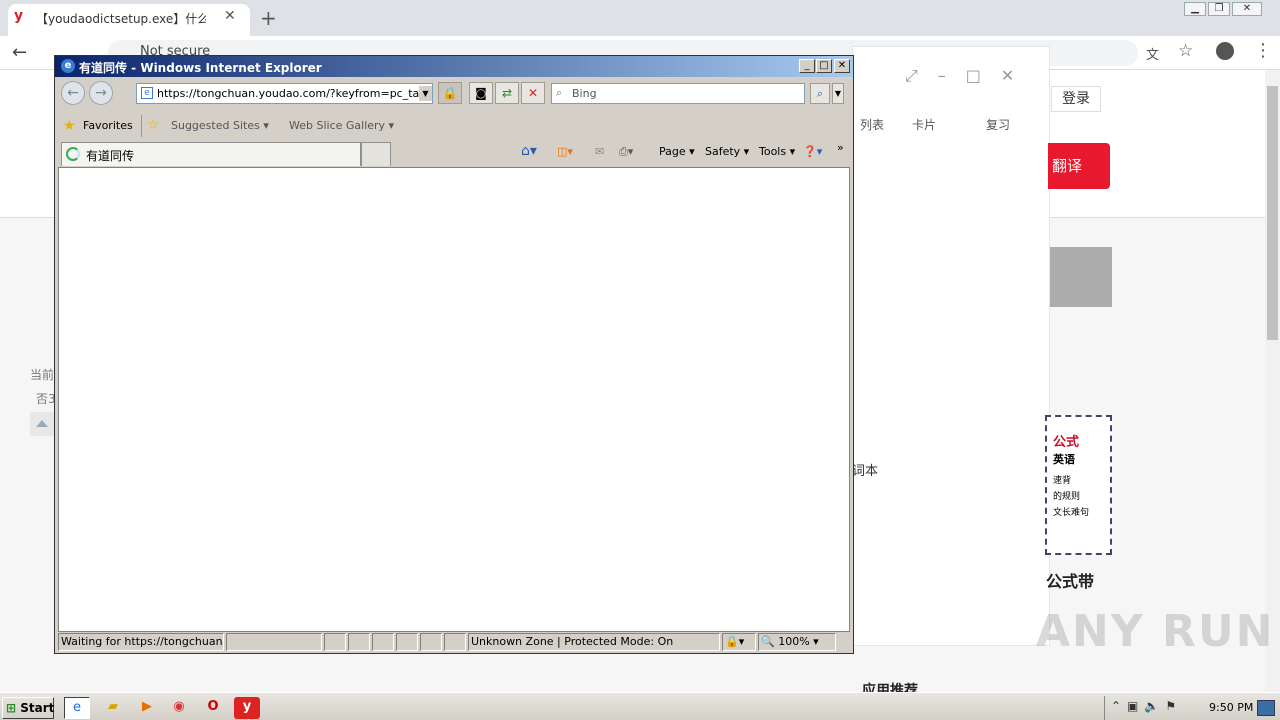 The image size is (1280, 720). What do you see at coordinates (1192, 708) in the screenshot?
I see `system-tray: ⌃▣🔈⚑ 9:50 PM` at bounding box center [1192, 708].